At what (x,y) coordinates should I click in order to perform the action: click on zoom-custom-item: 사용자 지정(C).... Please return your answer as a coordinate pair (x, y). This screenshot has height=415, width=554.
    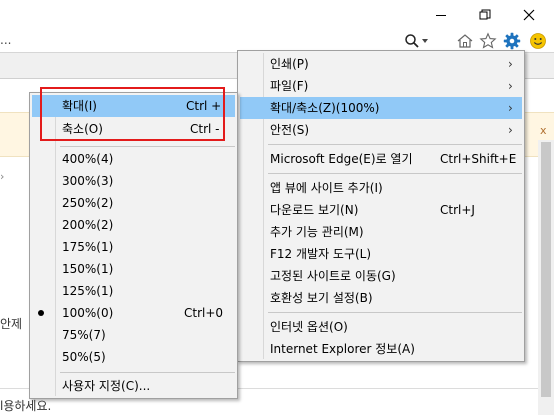
    Looking at the image, I should click on (133, 386).